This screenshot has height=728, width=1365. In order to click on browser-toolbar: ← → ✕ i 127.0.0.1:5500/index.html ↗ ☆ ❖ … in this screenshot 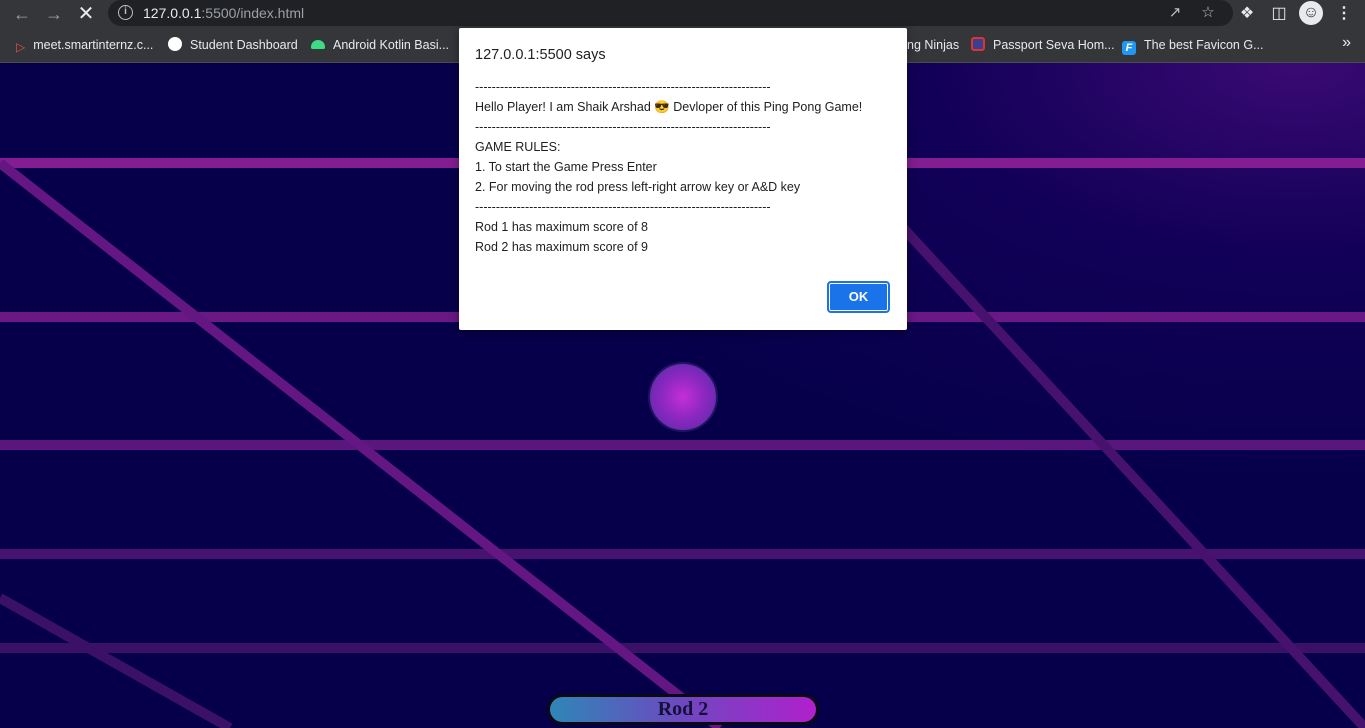, I will do `click(682, 14)`.